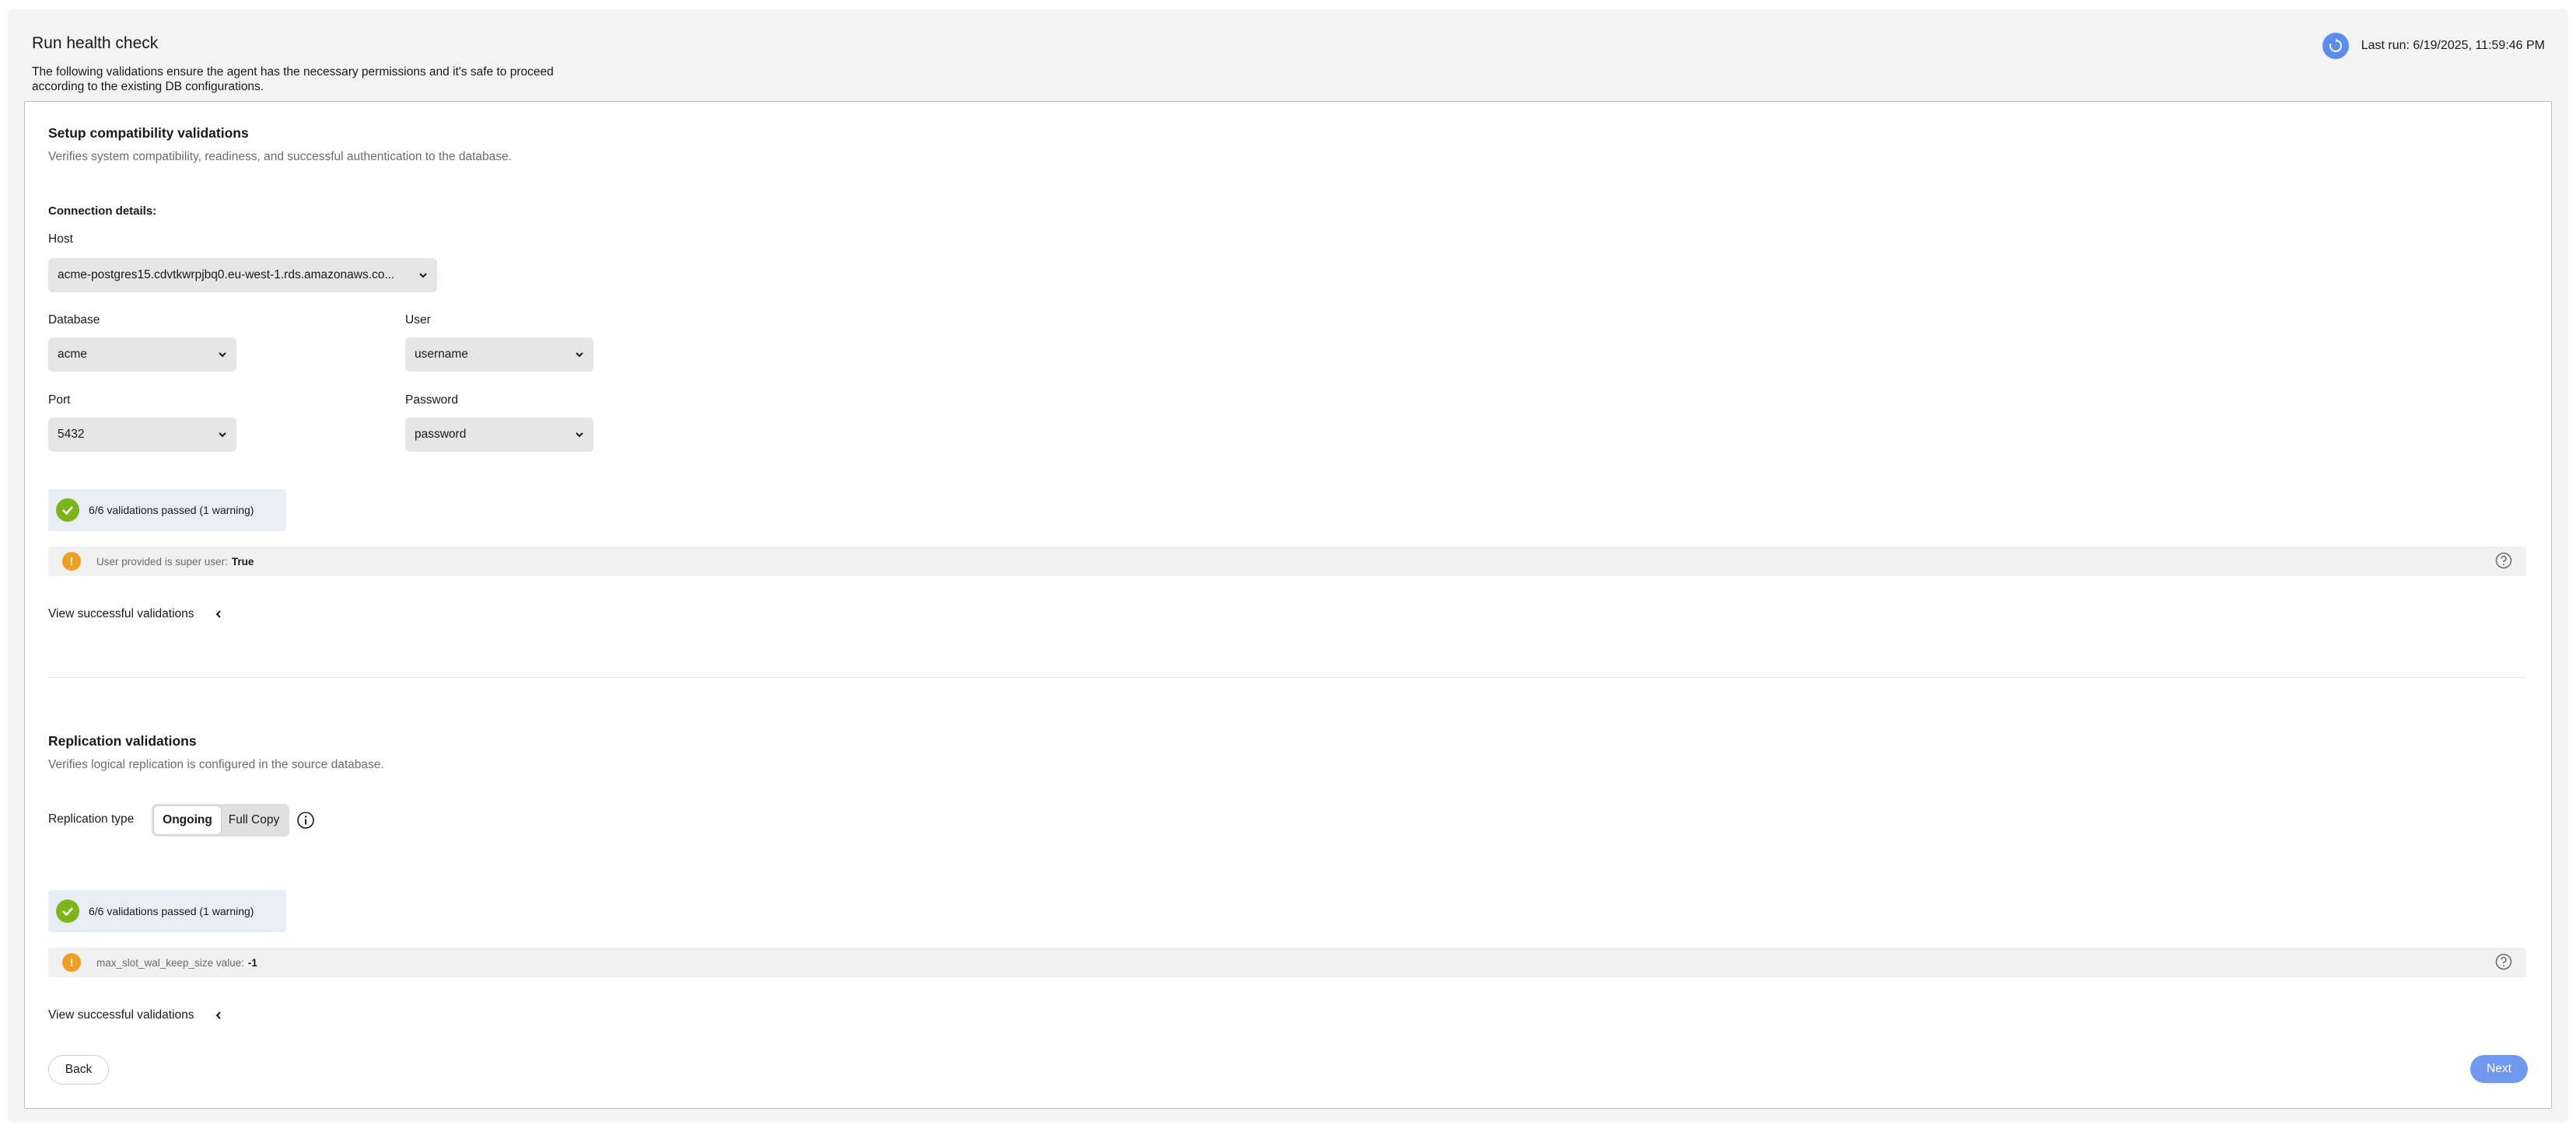 The width and height of the screenshot is (2576, 1132). Describe the element at coordinates (252, 963) in the screenshot. I see `replication-warning-value: -1` at that location.